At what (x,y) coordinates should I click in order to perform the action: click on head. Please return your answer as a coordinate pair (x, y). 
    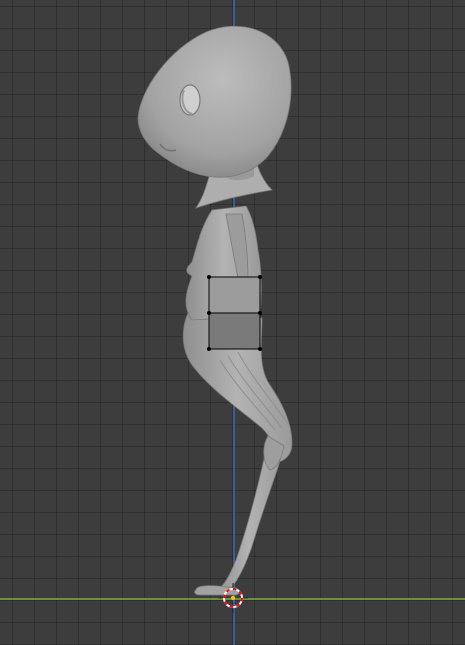
    Looking at the image, I should click on (214, 101).